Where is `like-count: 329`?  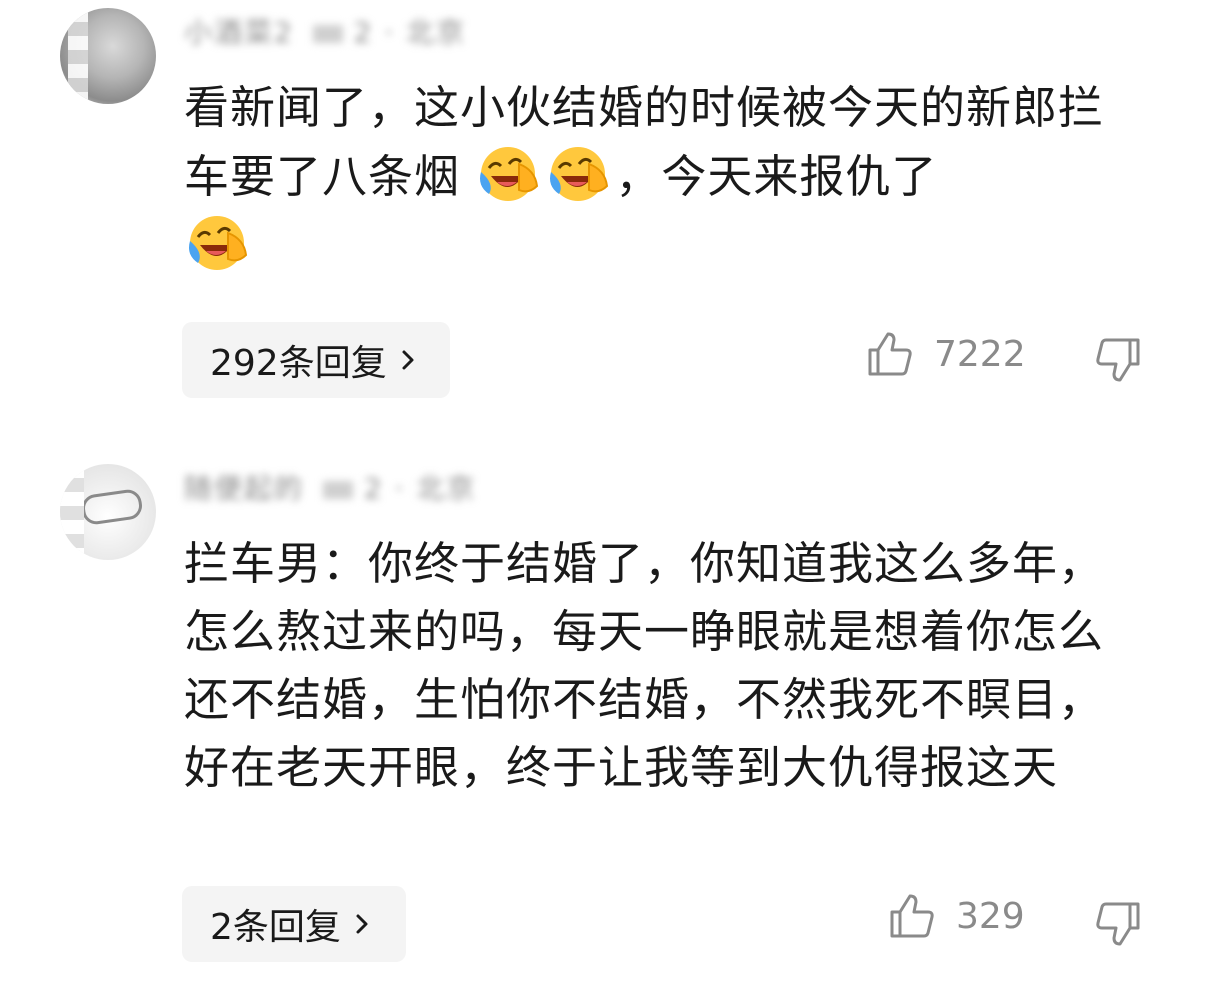 like-count: 329 is located at coordinates (990, 916).